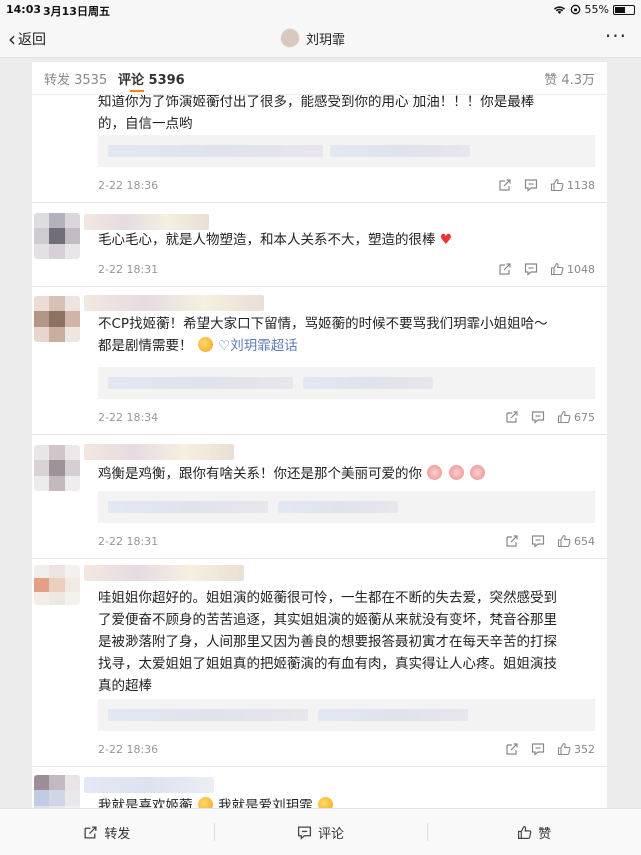  Describe the element at coordinates (559, 9) in the screenshot. I see `wifi-icon` at that location.